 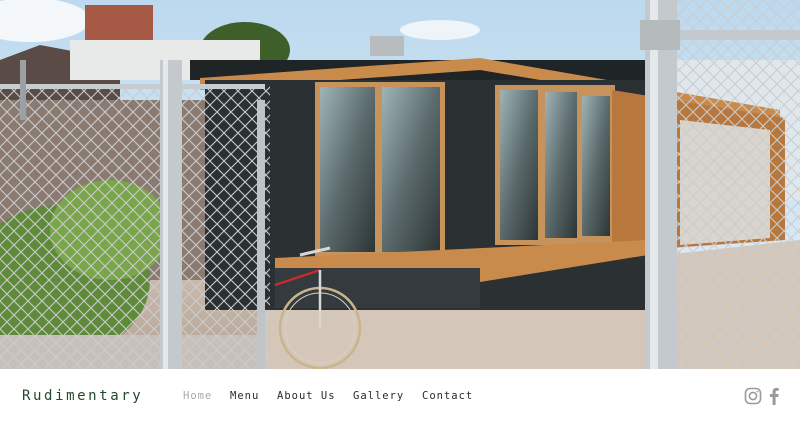 I want to click on facebook-icon, so click(x=774, y=396).